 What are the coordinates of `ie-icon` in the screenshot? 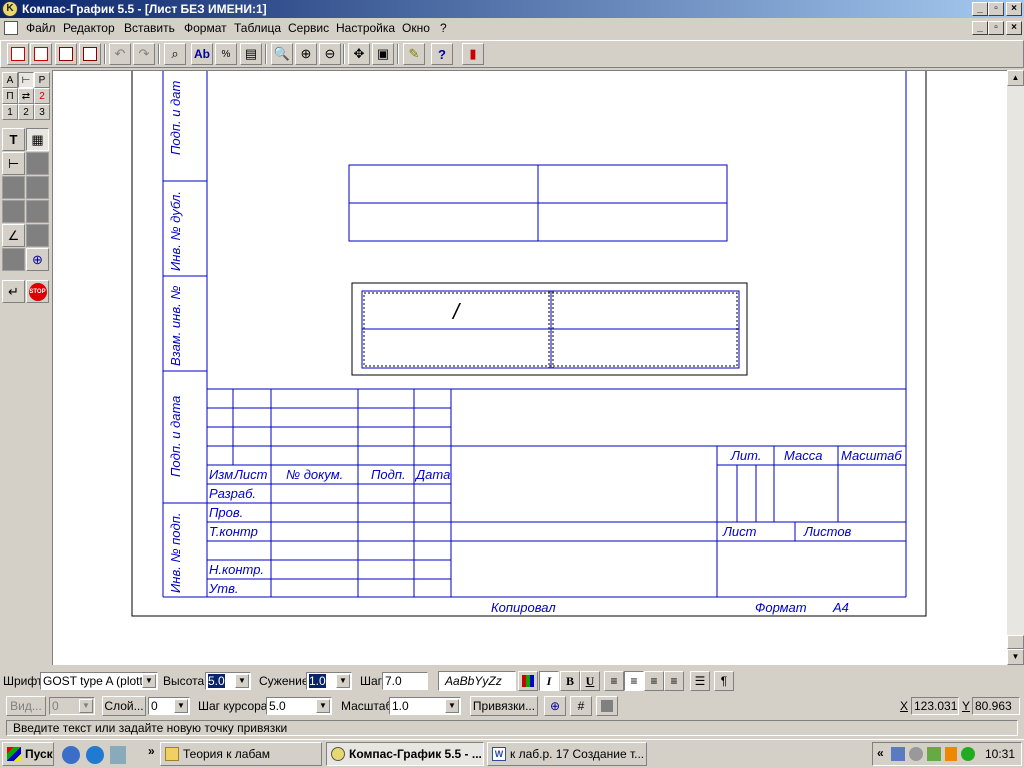 It's located at (71, 755).